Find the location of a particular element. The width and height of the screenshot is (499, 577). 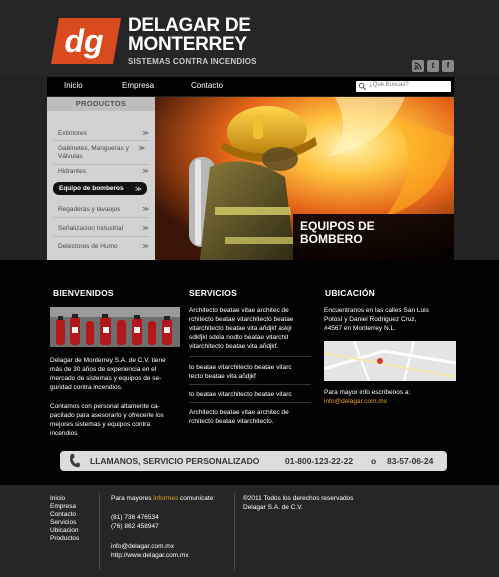

info-text: Para mayor info escribenos a: is located at coordinates (367, 392).